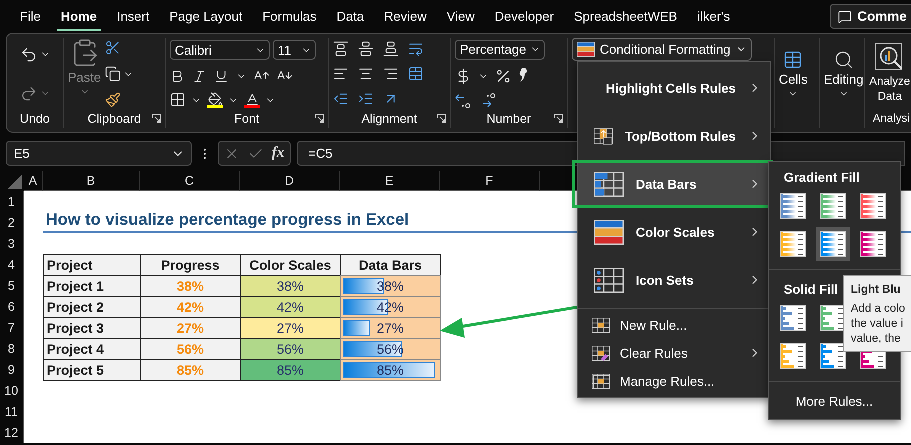  Describe the element at coordinates (876, 290) in the screenshot. I see `tooltip-title: Light Blu` at that location.